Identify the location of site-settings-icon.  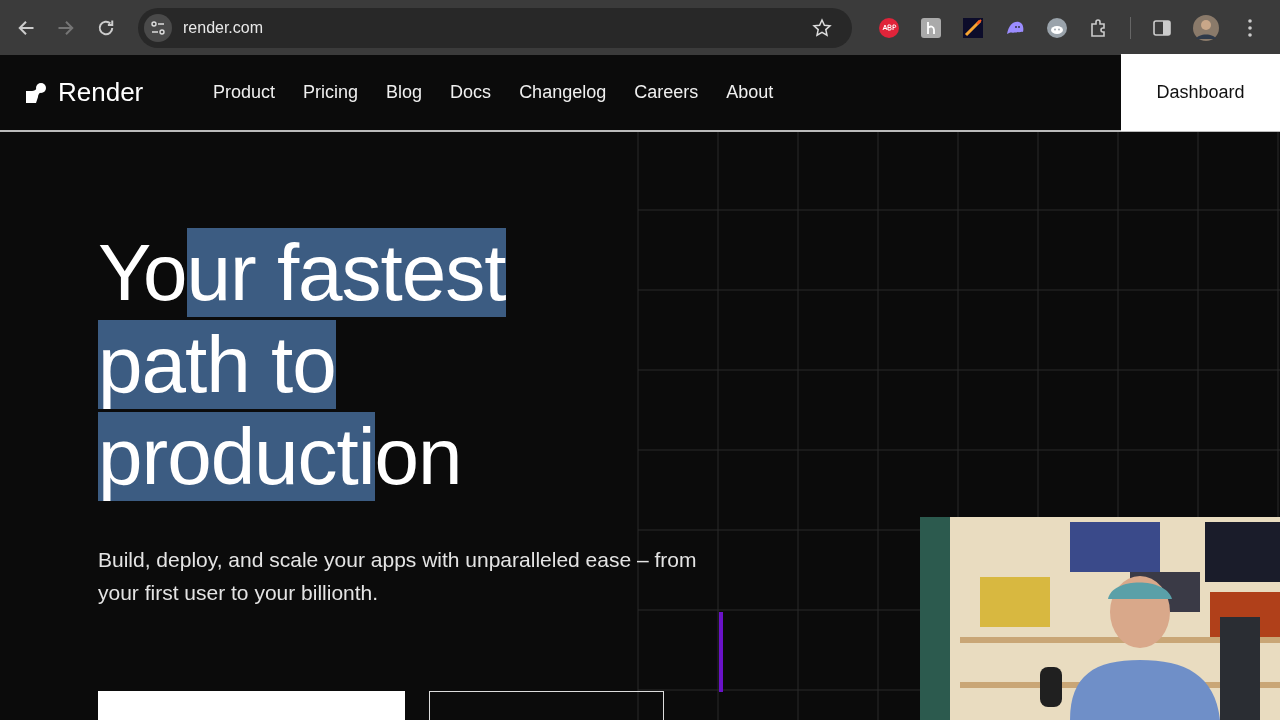
(158, 27).